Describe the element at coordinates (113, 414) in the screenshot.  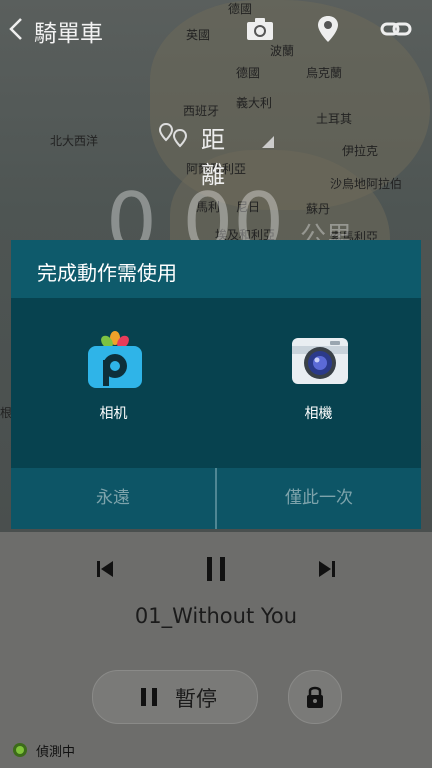
I see `app-label: 相机` at that location.